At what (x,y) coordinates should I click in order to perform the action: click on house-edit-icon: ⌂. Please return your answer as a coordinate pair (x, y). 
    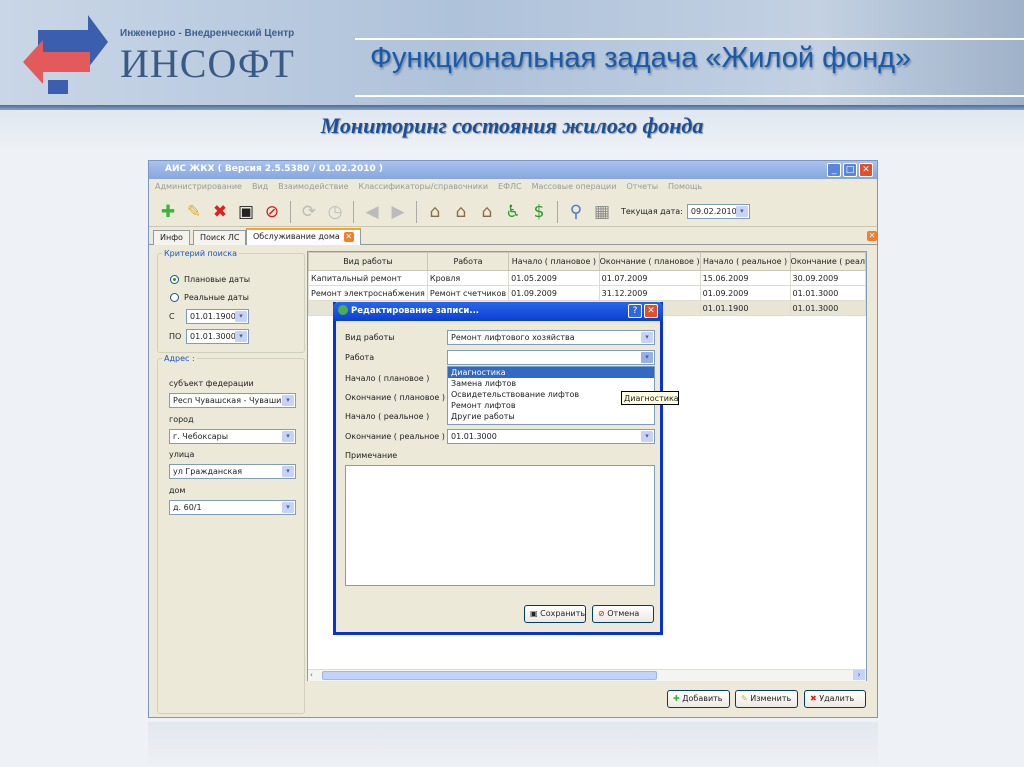
    Looking at the image, I should click on (487, 212).